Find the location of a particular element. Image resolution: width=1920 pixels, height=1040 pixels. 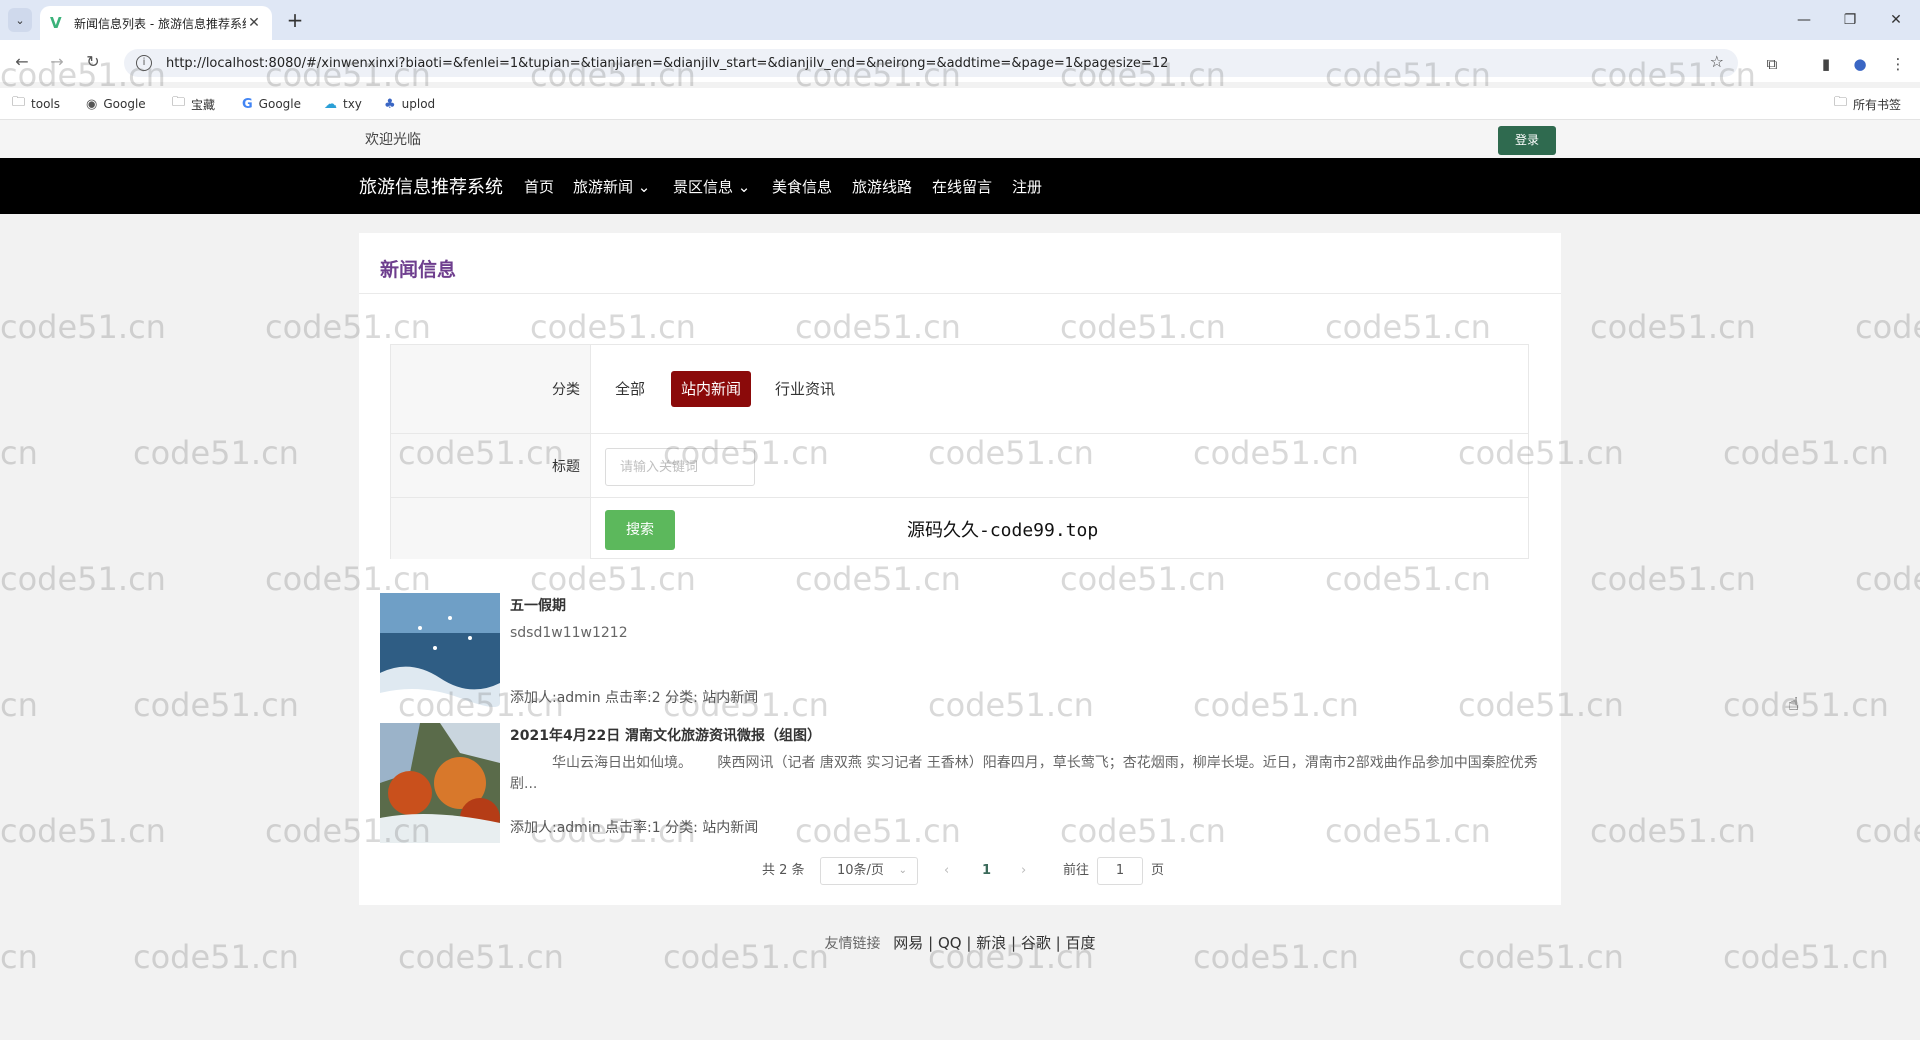

empty-label is located at coordinates (491, 528).